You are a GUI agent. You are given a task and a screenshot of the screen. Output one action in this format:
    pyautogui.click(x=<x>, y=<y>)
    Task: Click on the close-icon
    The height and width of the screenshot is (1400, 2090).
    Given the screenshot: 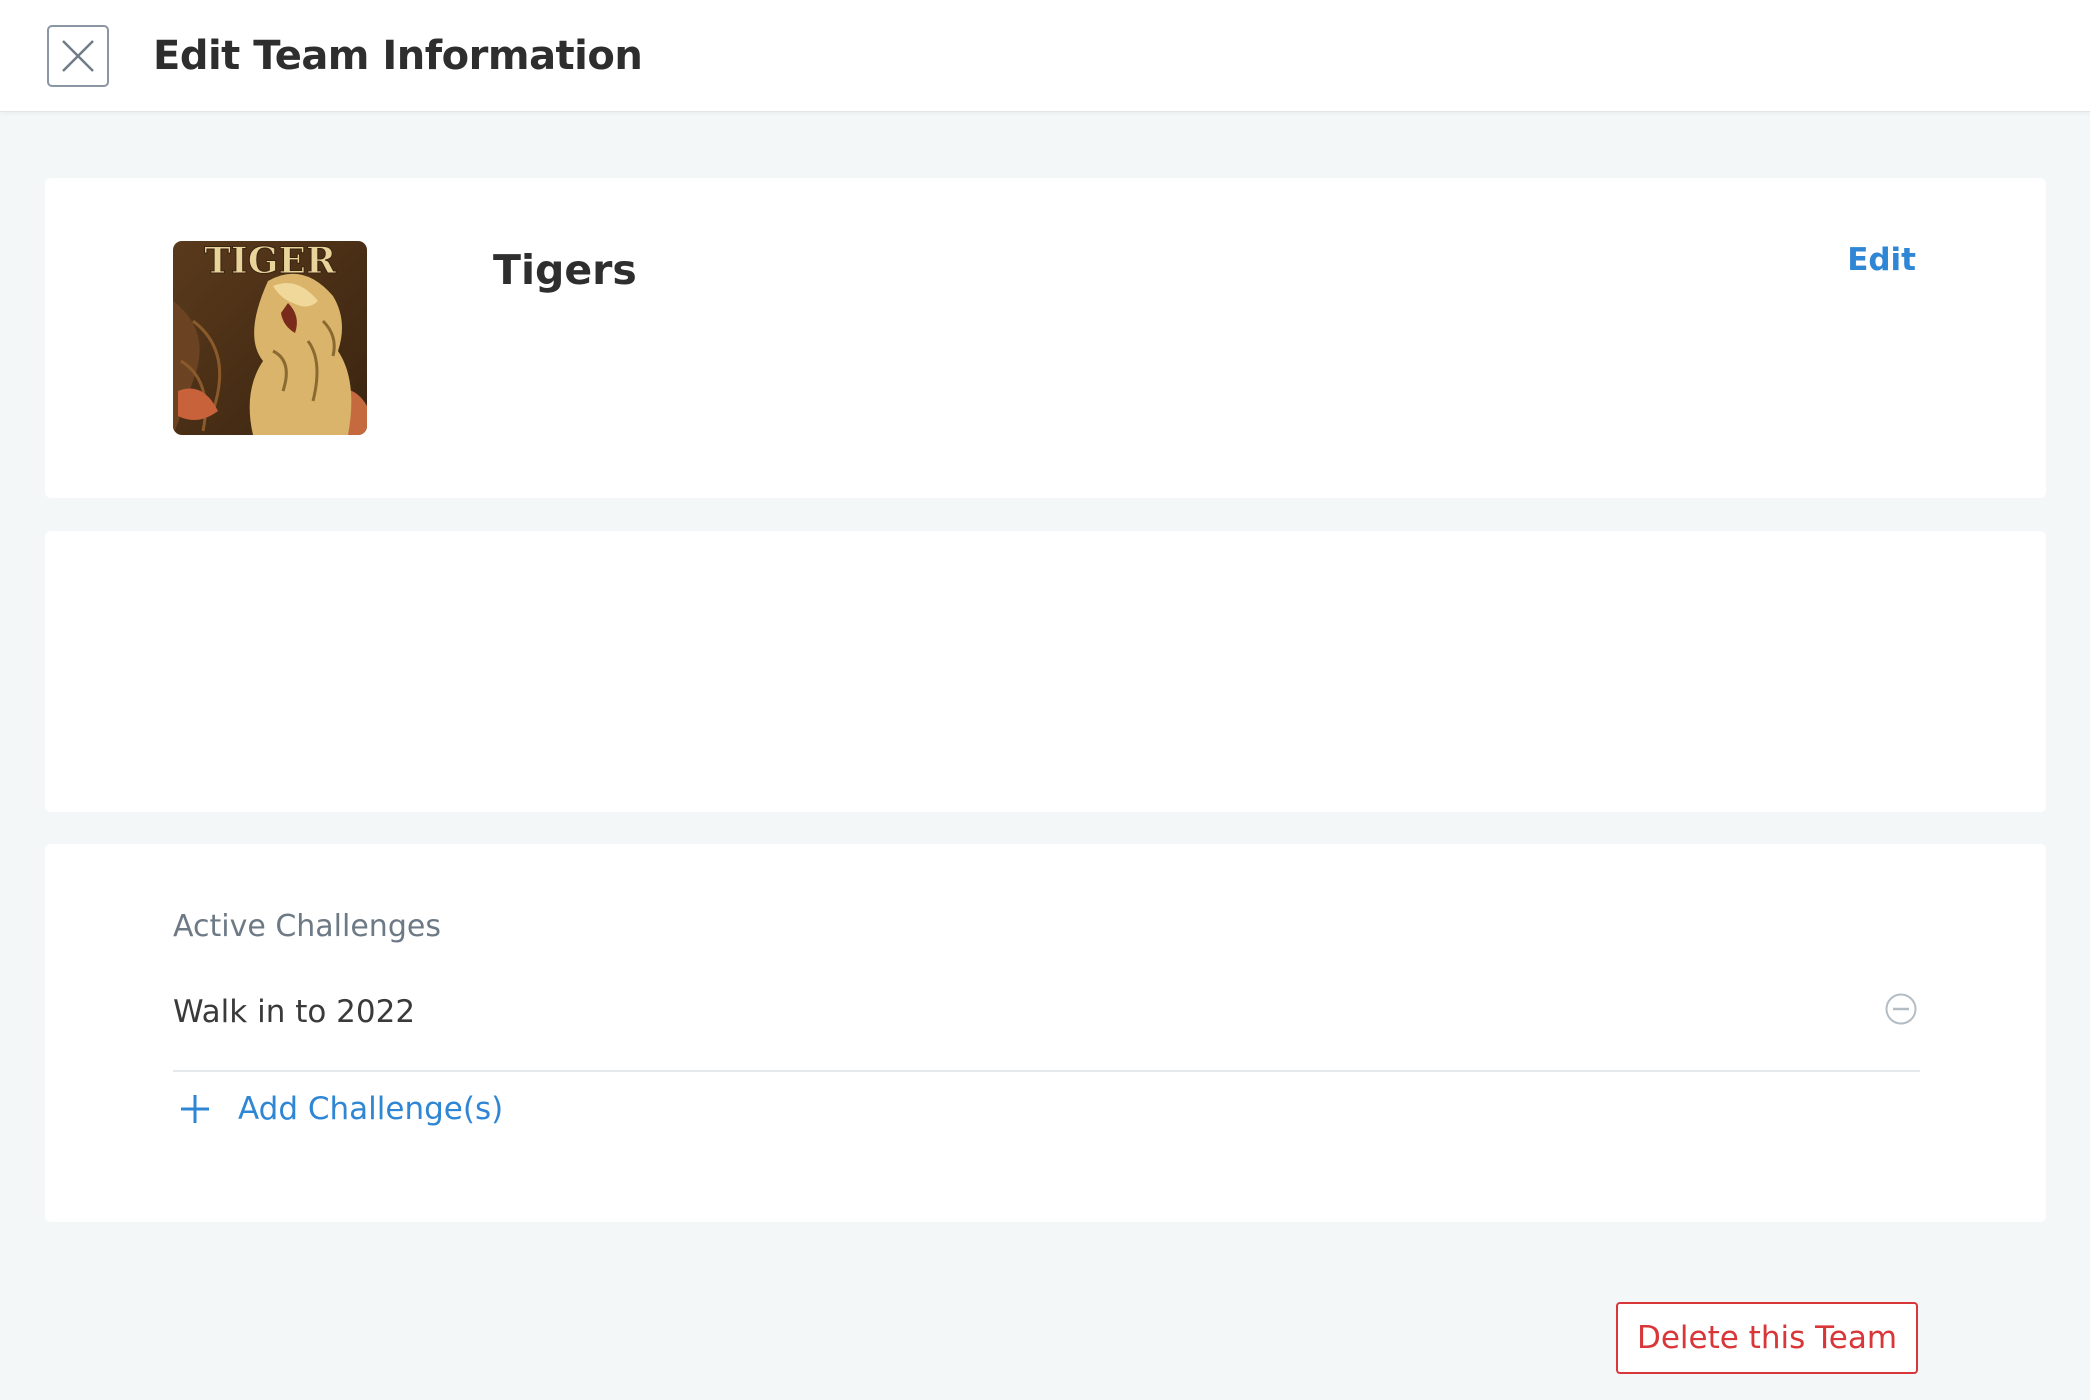 What is the action you would take?
    pyautogui.click(x=78, y=56)
    